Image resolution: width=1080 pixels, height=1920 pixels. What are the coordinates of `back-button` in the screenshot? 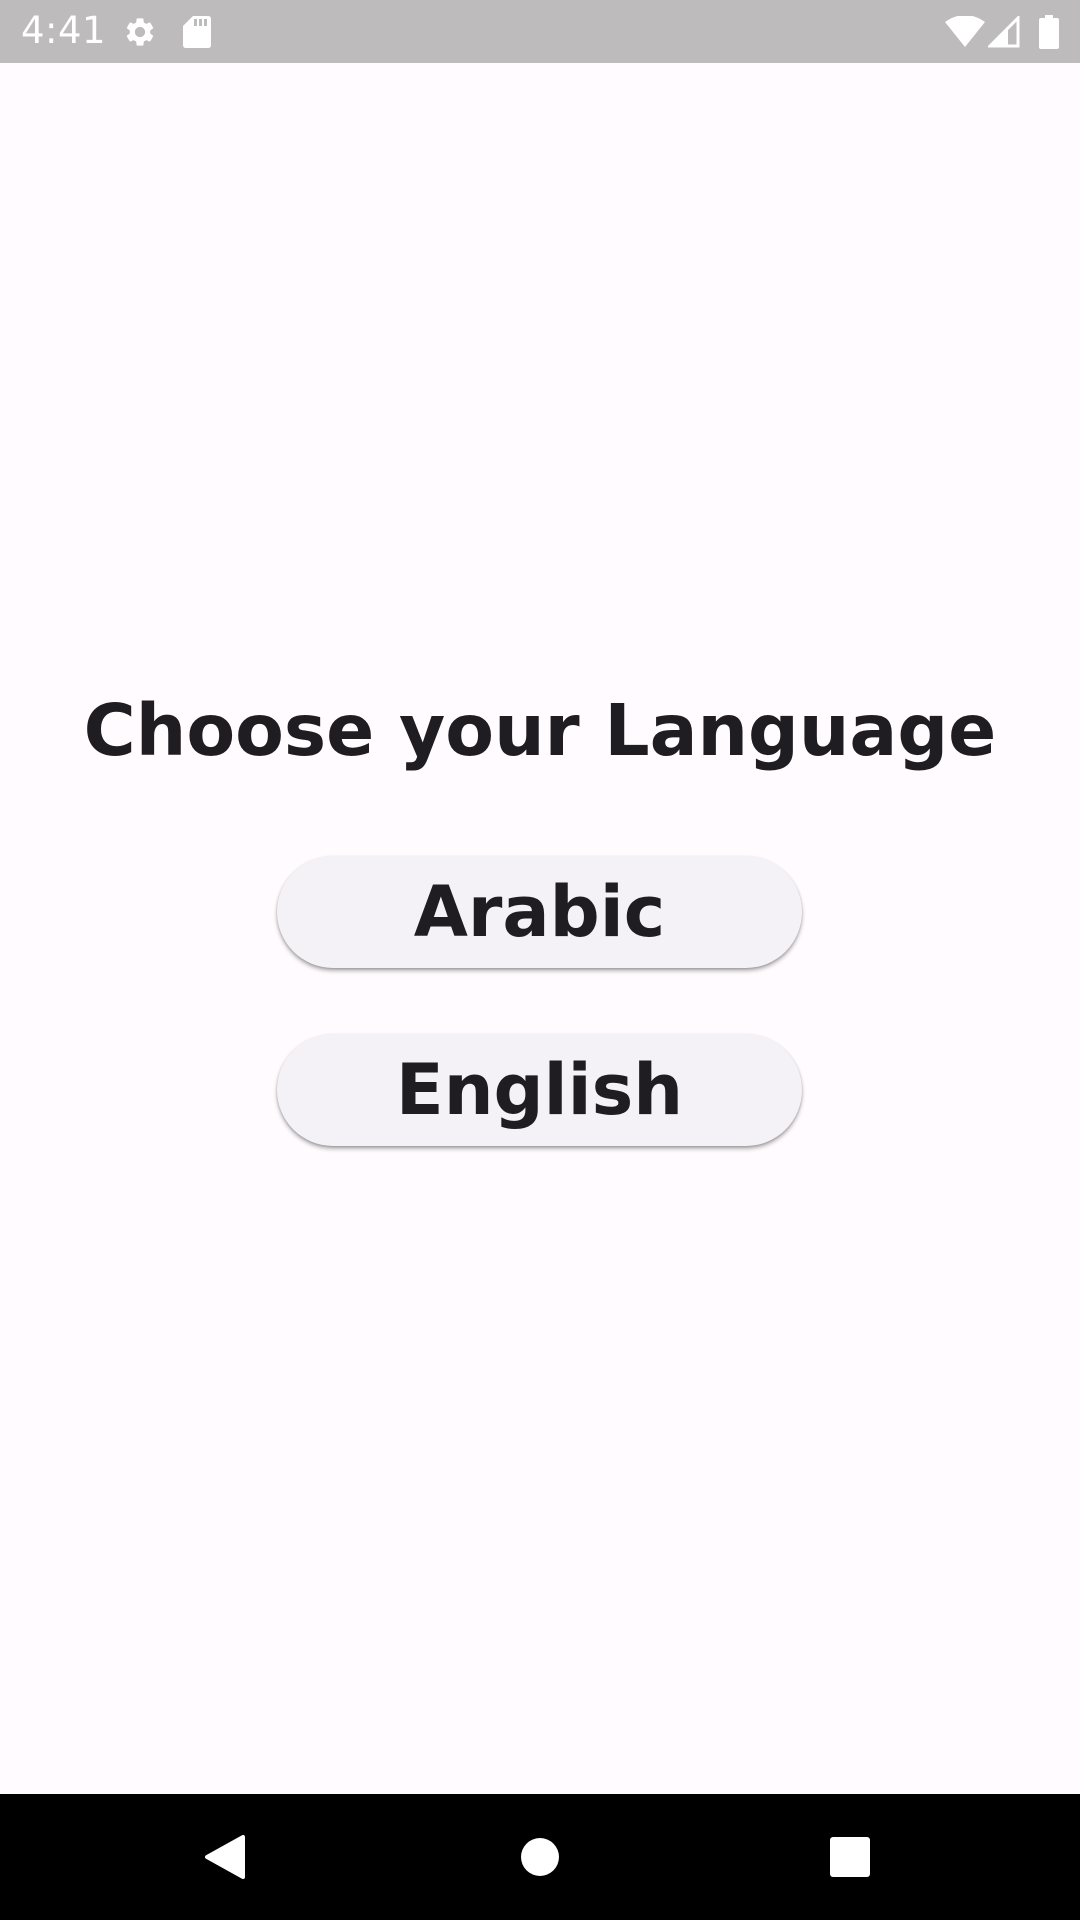 It's located at (225, 1857).